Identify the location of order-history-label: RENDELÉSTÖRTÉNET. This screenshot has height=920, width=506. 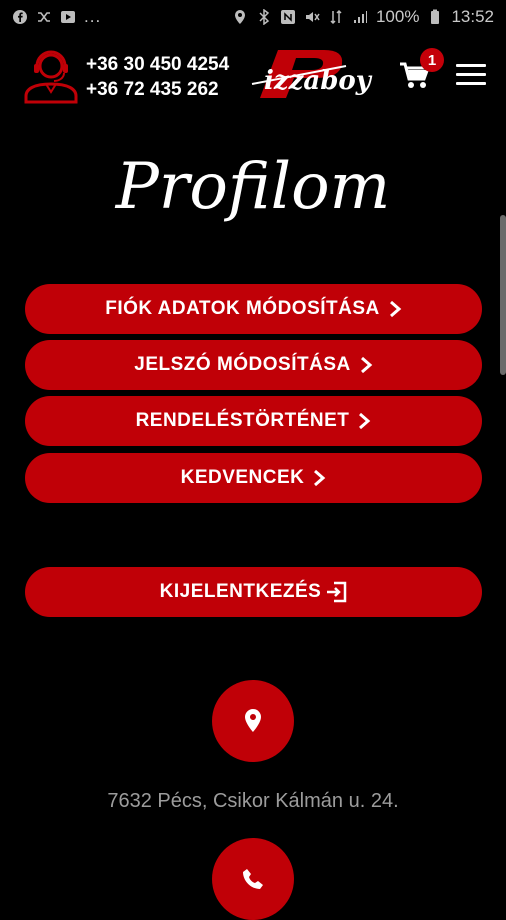
(242, 420).